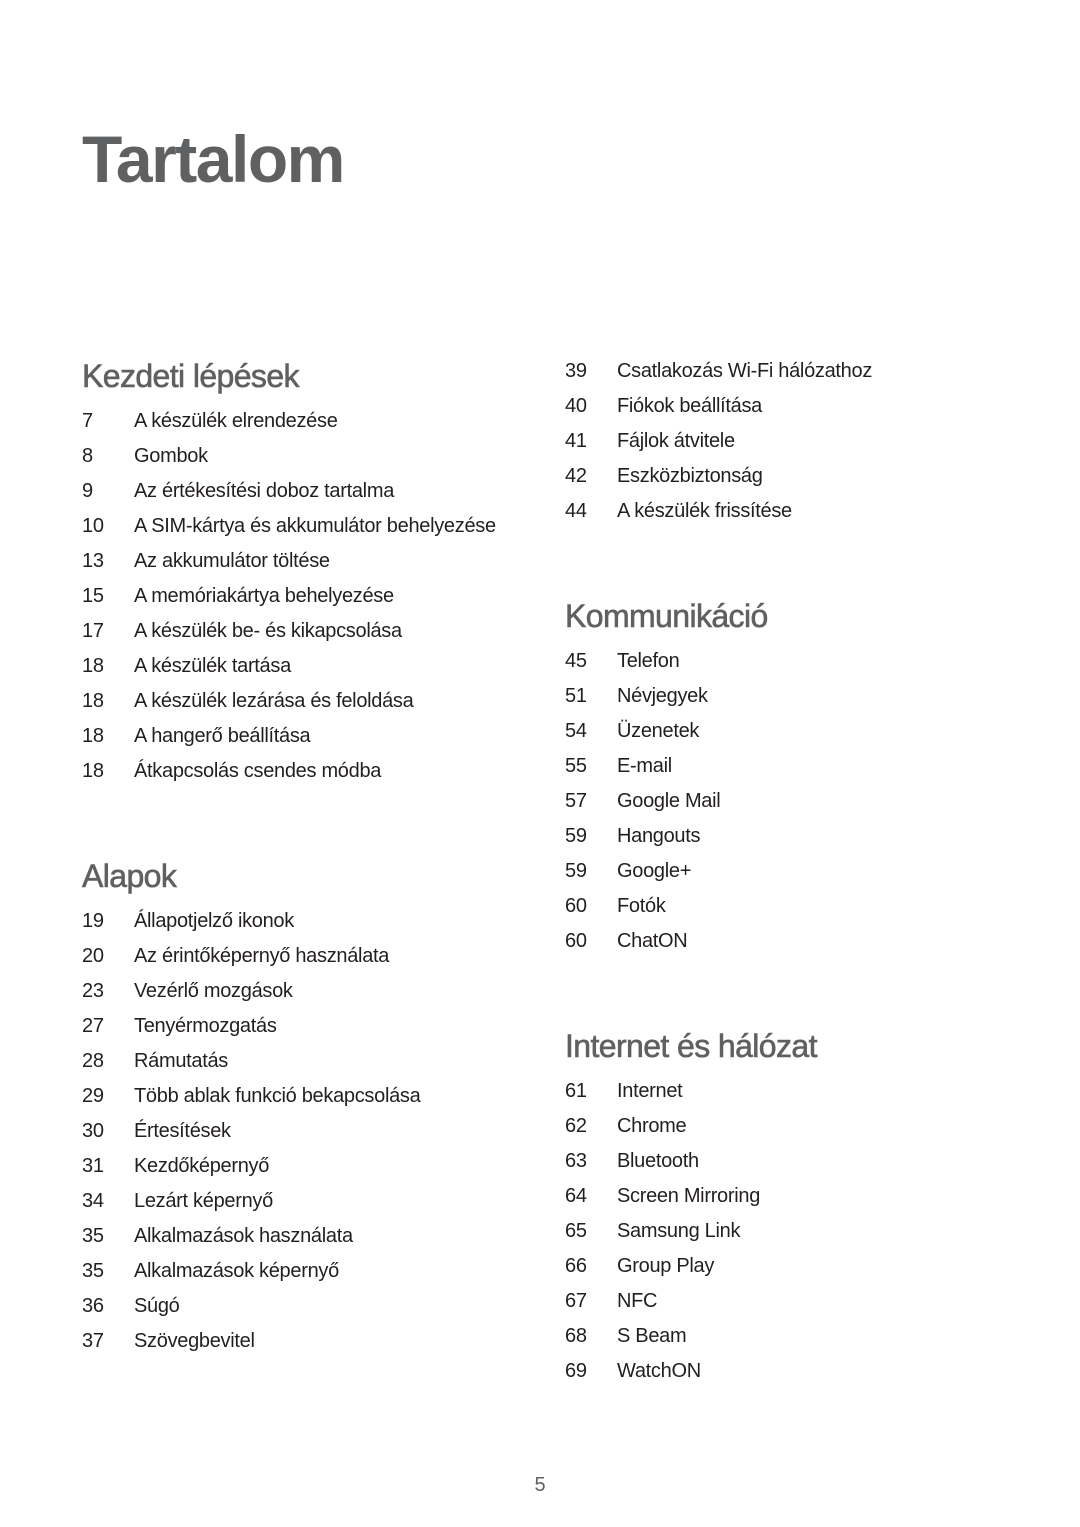 The width and height of the screenshot is (1080, 1527). I want to click on toc-entry-label: Vezérlő mozgások, so click(213, 991).